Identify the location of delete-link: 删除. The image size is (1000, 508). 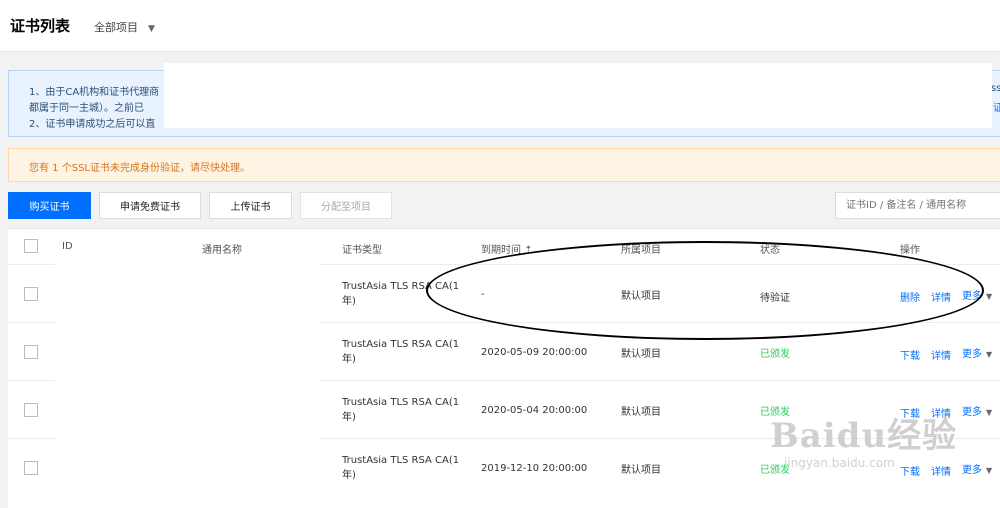
(910, 296).